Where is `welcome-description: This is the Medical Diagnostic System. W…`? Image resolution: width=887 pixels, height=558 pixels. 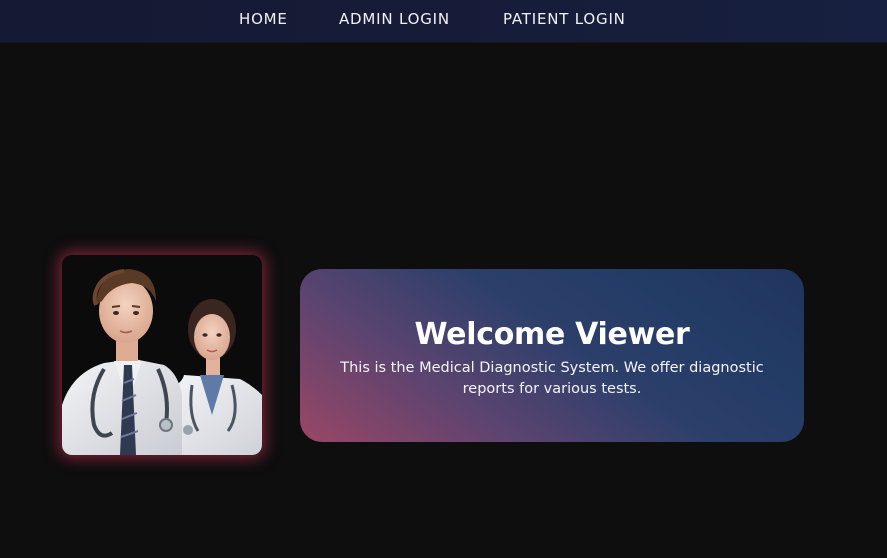 welcome-description: This is the Medical Diagnostic System. W… is located at coordinates (552, 378).